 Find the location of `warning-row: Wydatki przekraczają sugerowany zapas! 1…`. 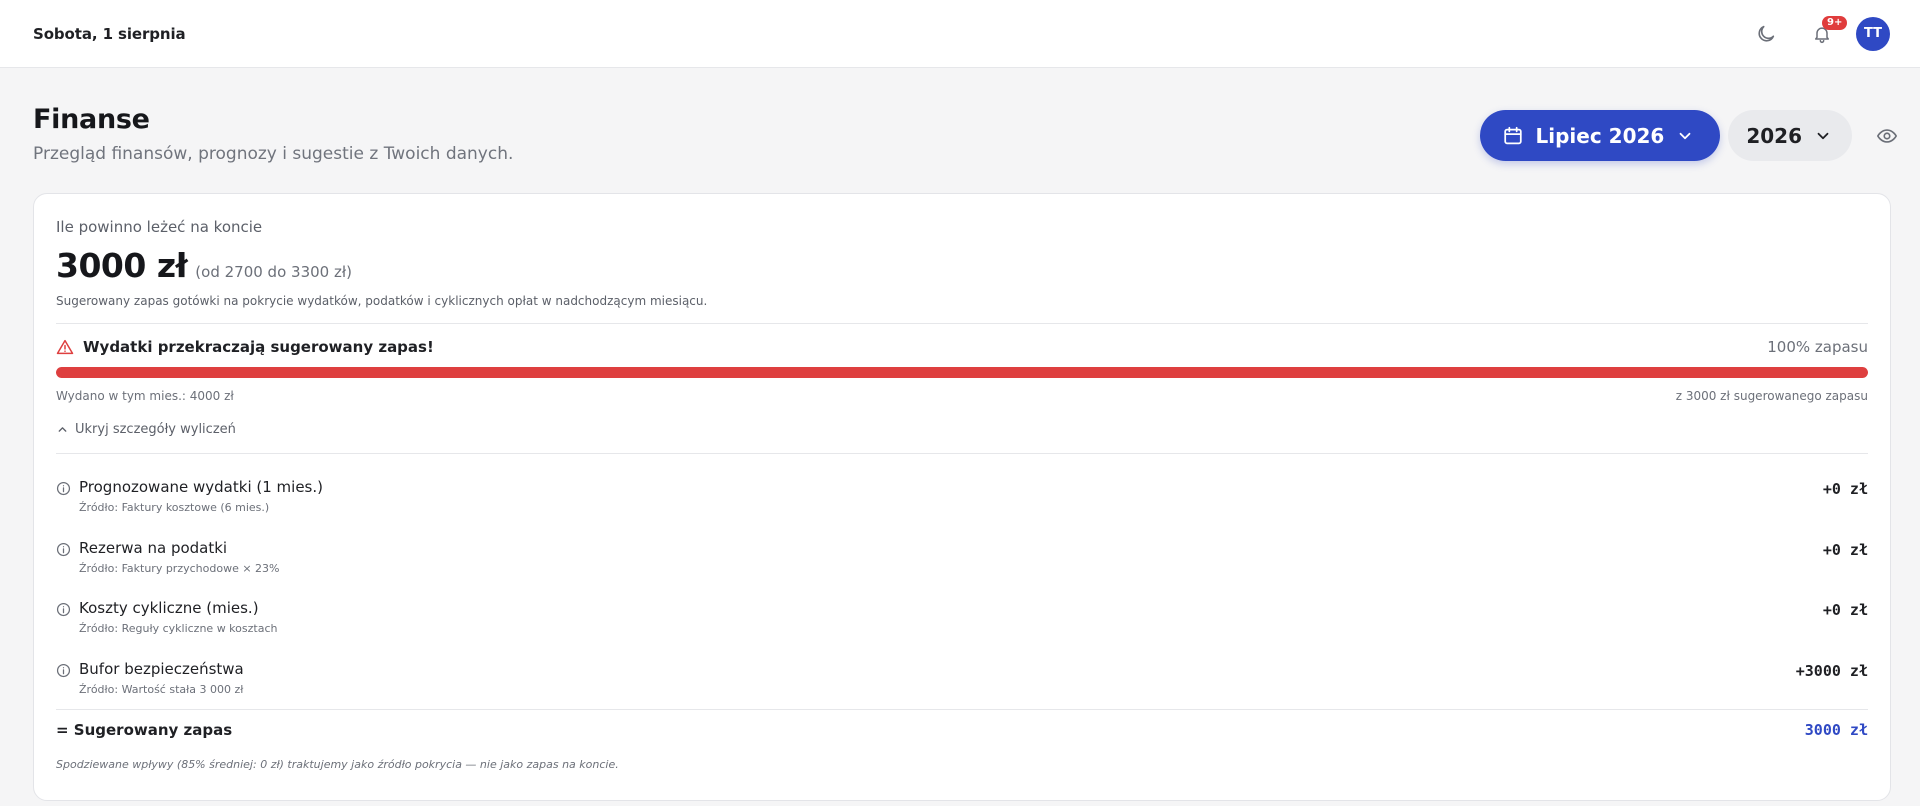

warning-row: Wydatki przekraczają sugerowany zapas! 1… is located at coordinates (962, 347).